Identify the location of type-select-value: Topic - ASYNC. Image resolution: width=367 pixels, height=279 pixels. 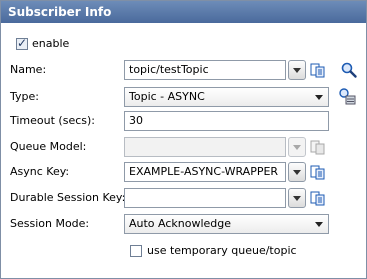
(167, 96).